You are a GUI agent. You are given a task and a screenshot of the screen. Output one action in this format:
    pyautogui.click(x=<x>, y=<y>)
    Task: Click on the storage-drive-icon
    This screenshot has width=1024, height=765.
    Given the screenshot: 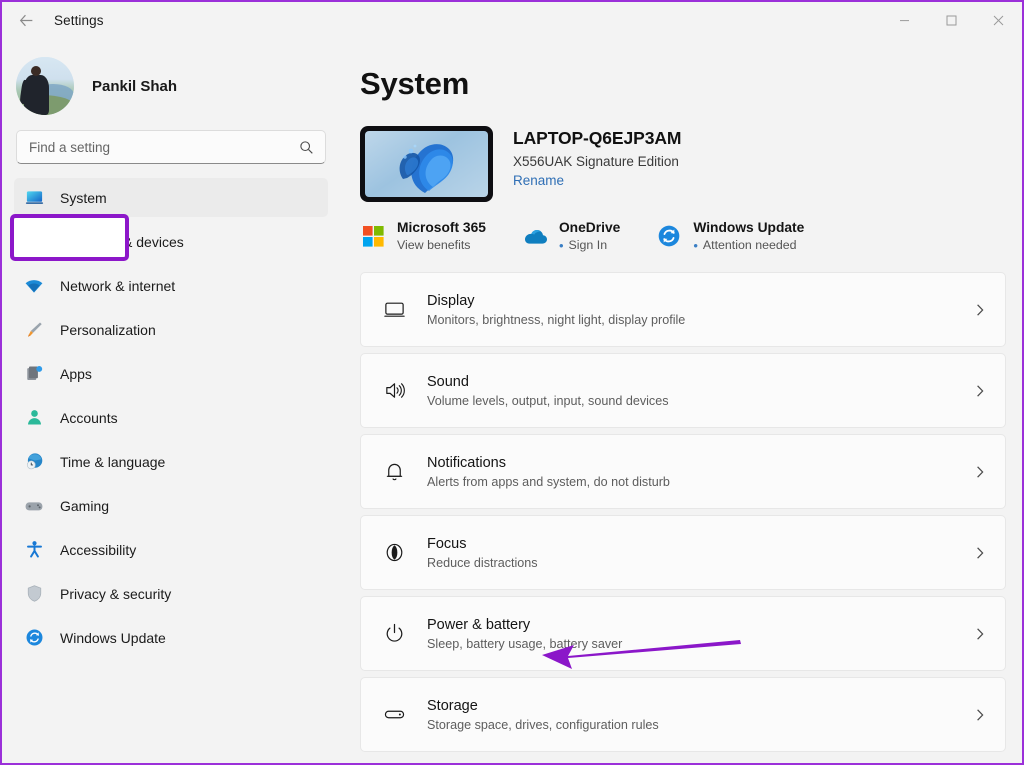 What is the action you would take?
    pyautogui.click(x=394, y=714)
    